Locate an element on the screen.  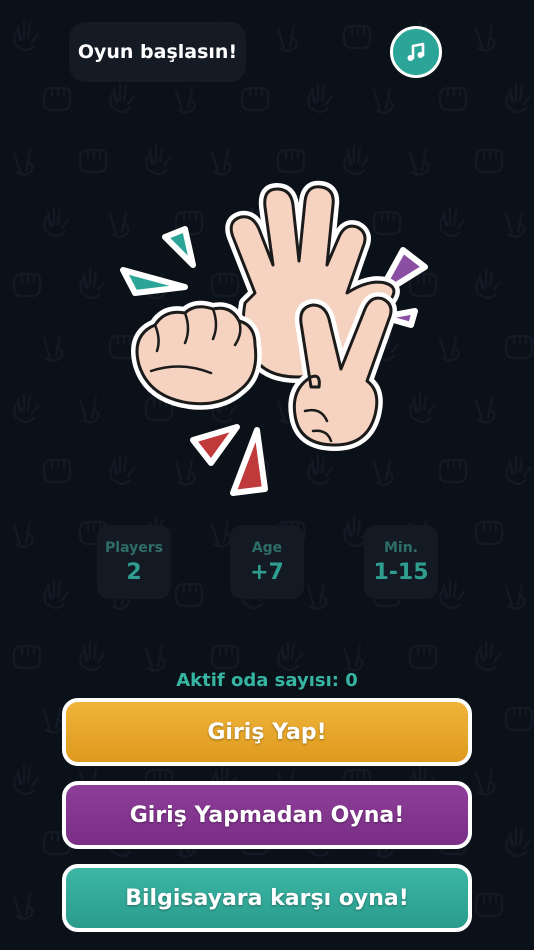
music-note-icon is located at coordinates (416, 51).